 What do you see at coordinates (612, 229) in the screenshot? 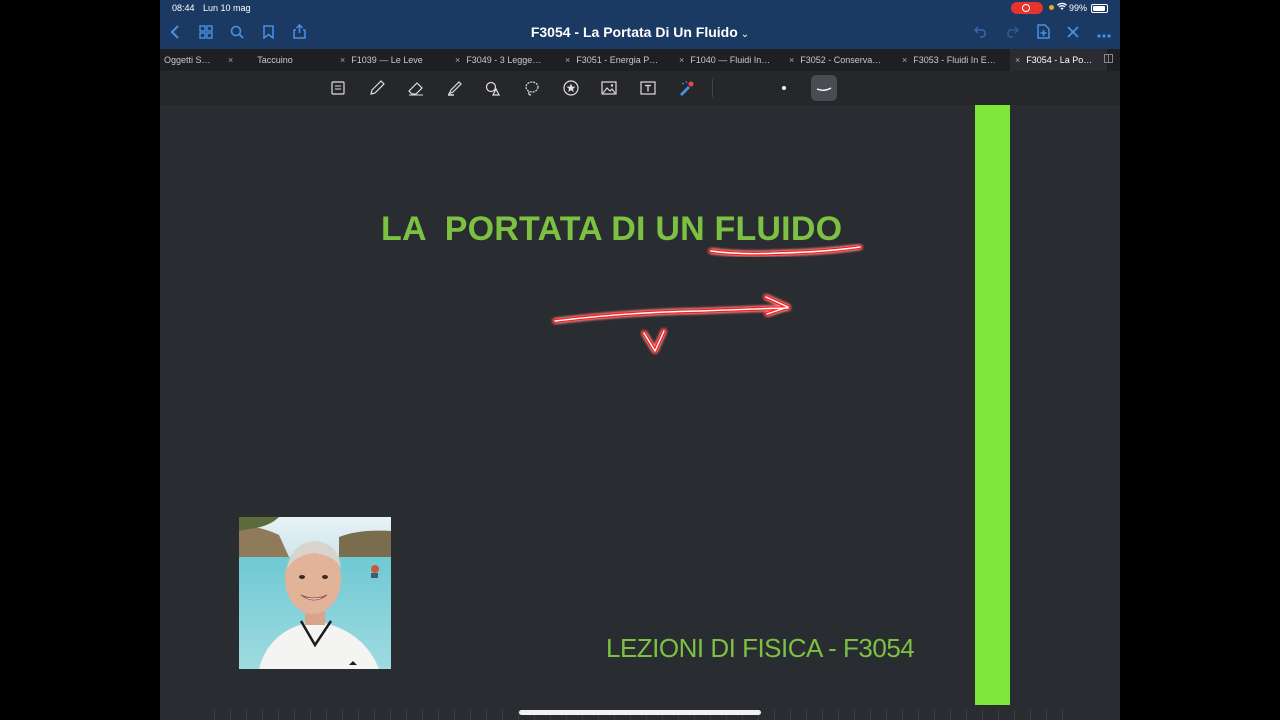
I see `slide-title: LA PORTATA DI UN FLUIDO` at bounding box center [612, 229].